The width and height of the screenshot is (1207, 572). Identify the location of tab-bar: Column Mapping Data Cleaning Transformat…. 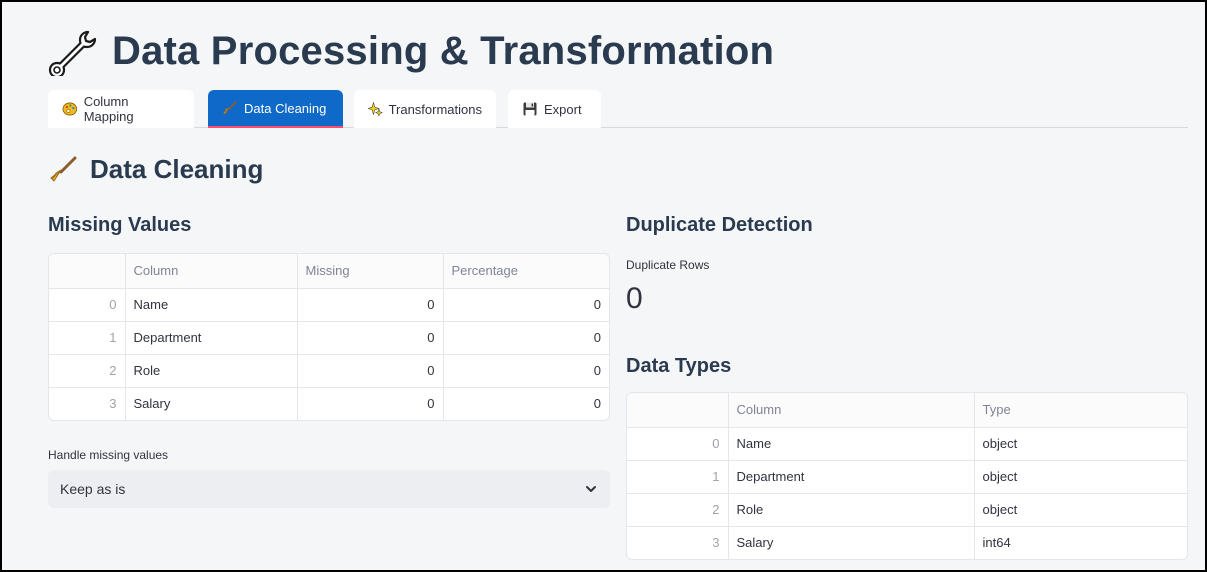
(618, 109).